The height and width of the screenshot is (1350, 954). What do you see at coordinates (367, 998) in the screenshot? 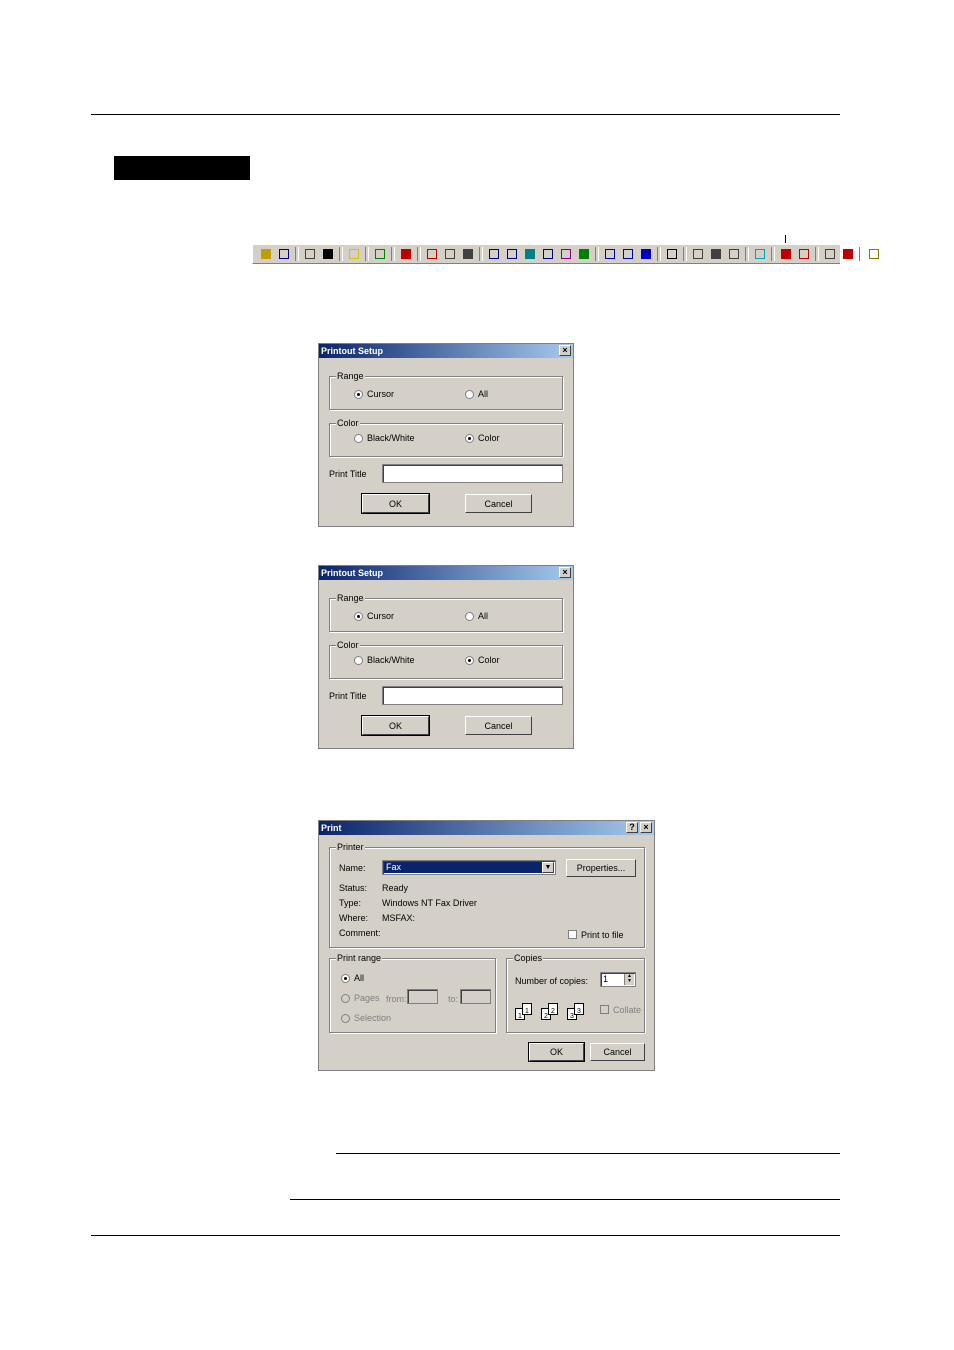
I see `range-pages-label: Pages` at bounding box center [367, 998].